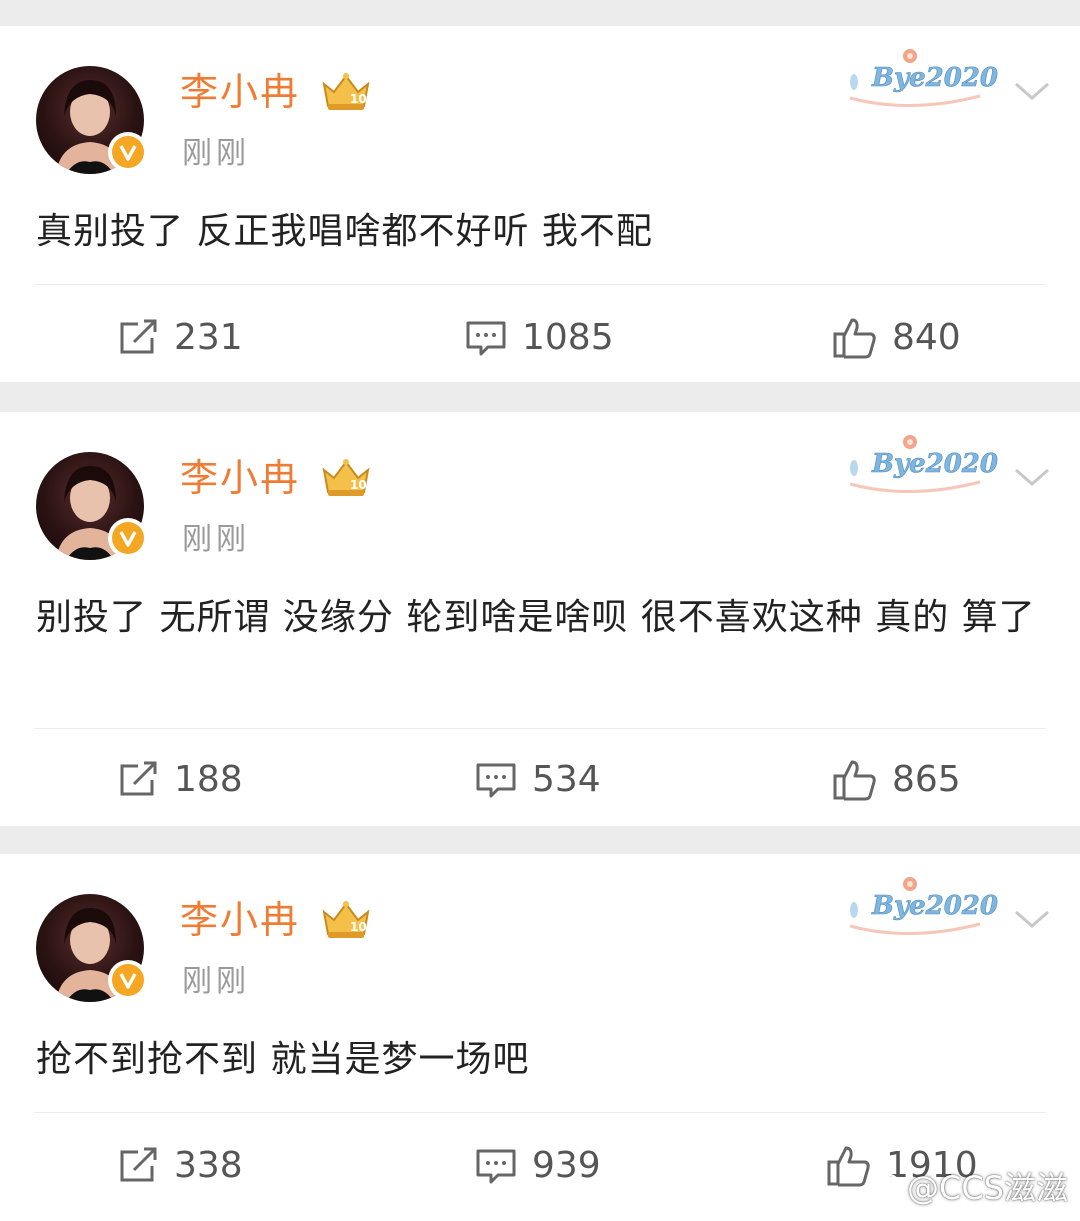 The width and height of the screenshot is (1080, 1221). What do you see at coordinates (283, 1059) in the screenshot?
I see `post-content: 抢不到抢不到 就当是梦一场吧` at bounding box center [283, 1059].